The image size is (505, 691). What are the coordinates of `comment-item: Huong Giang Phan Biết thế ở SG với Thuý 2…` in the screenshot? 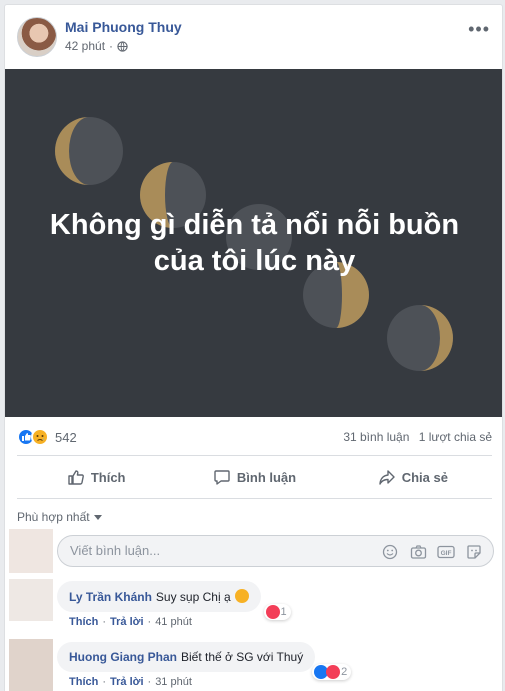 It's located at (204, 665).